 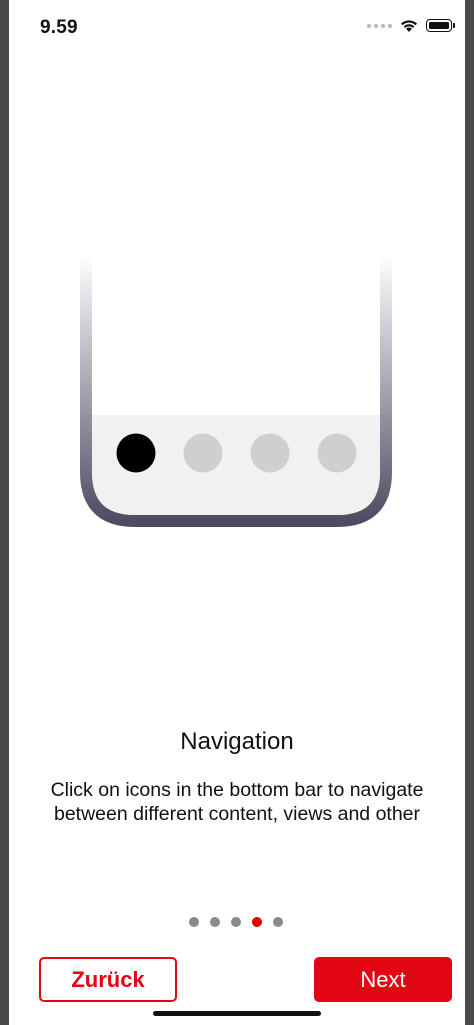 I want to click on status-bar: 9.59, so click(x=237, y=28).